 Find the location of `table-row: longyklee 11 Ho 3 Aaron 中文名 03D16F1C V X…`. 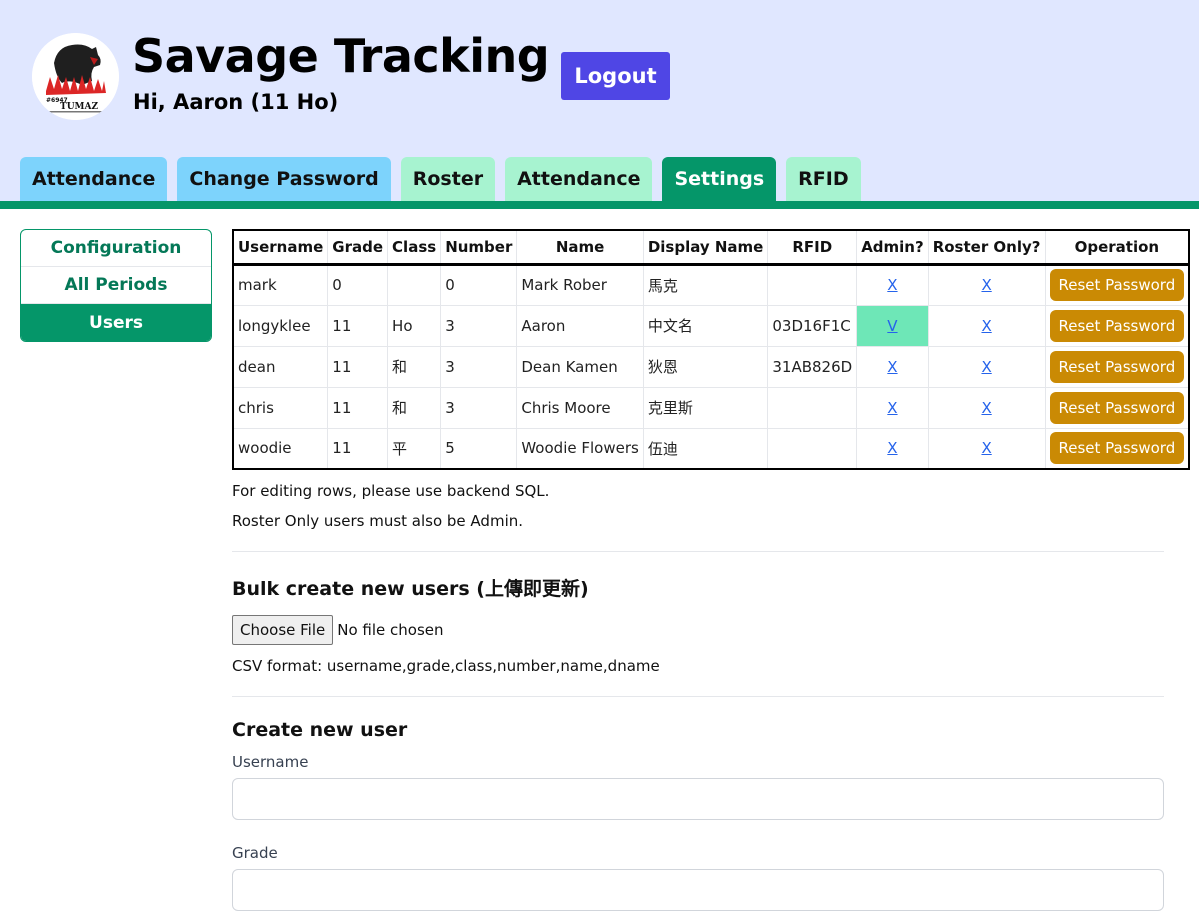

table-row: longyklee 11 Ho 3 Aaron 中文名 03D16F1C V X… is located at coordinates (711, 325).